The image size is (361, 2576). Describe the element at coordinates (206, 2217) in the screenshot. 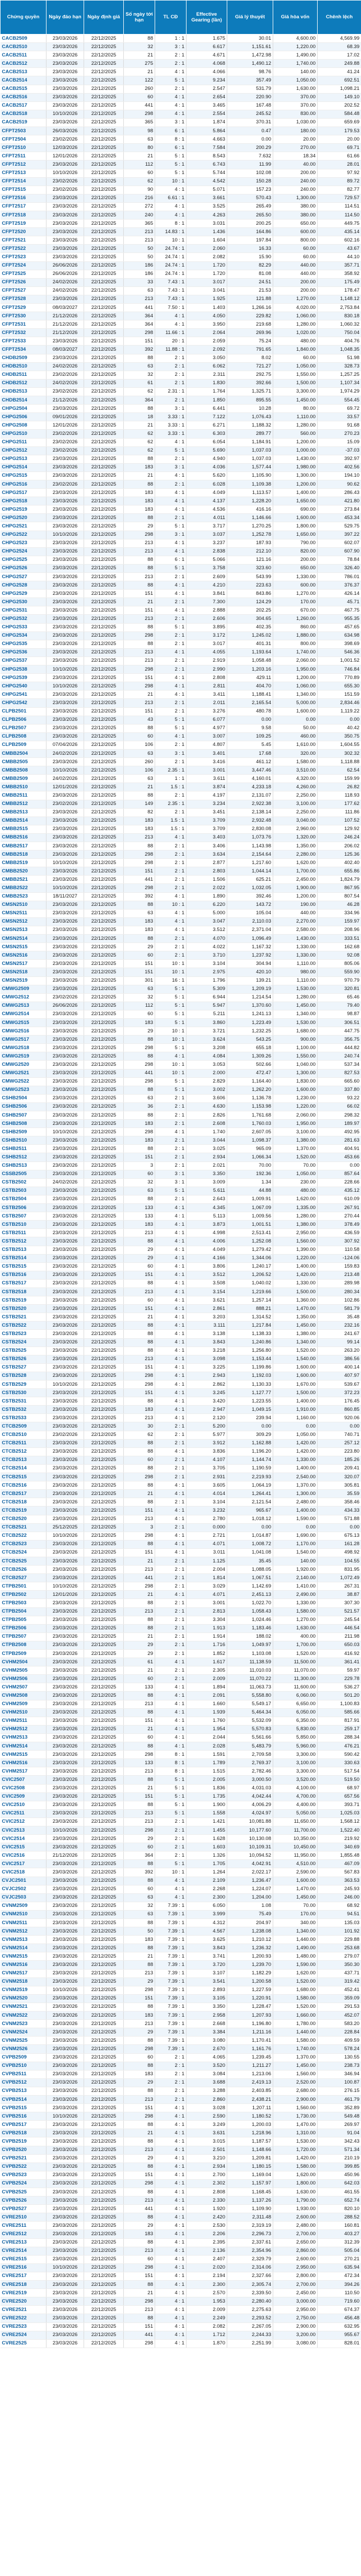

I see `cell-effective-gearing: 2.420` at that location.